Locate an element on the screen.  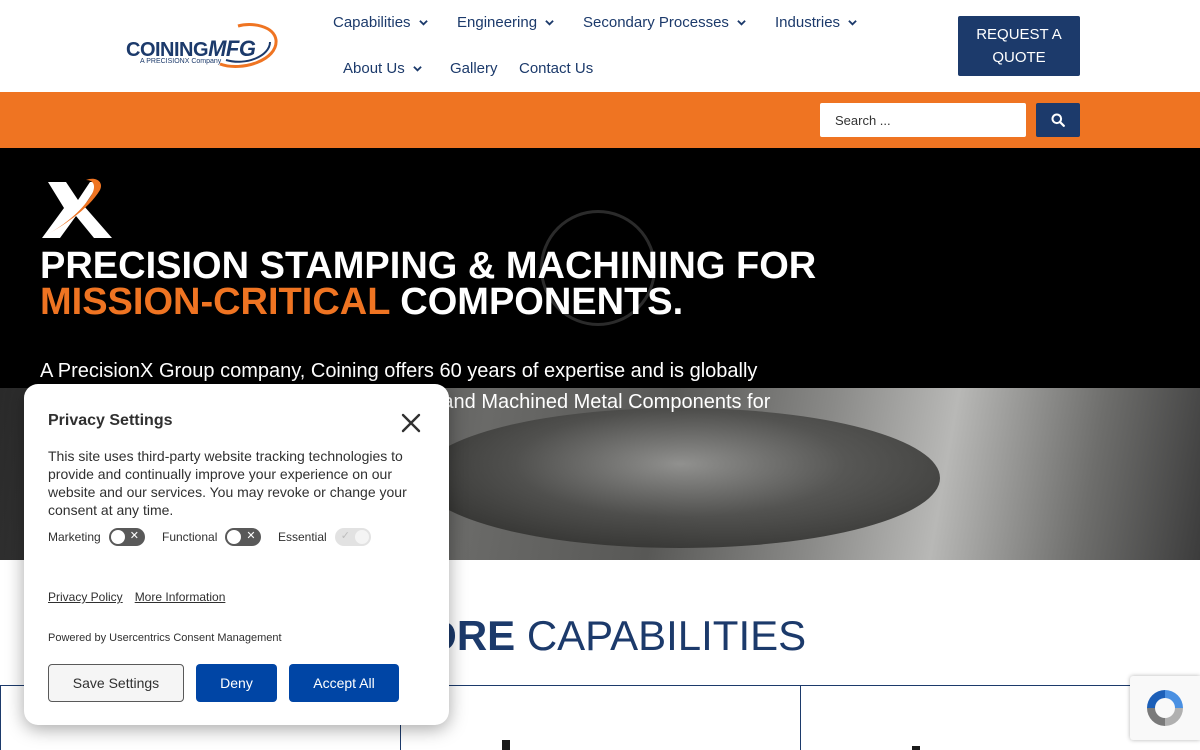
nav-item-engineering: Engineering is located at coordinates (505, 22).